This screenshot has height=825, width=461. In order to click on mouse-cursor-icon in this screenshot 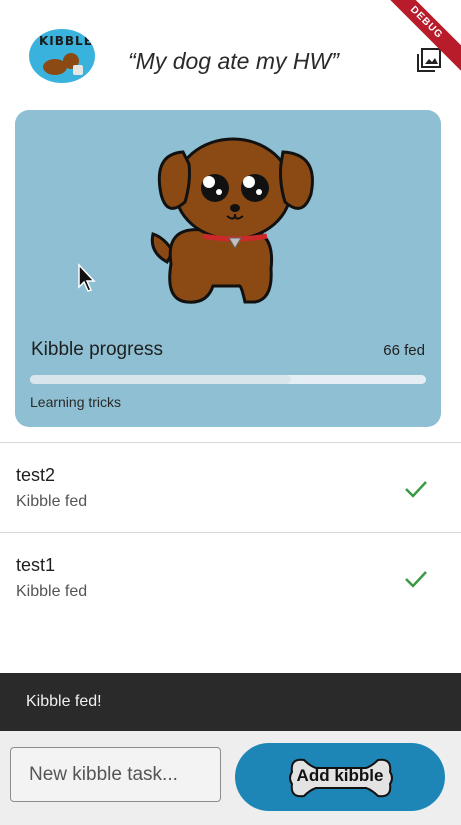, I will do `click(87, 277)`.